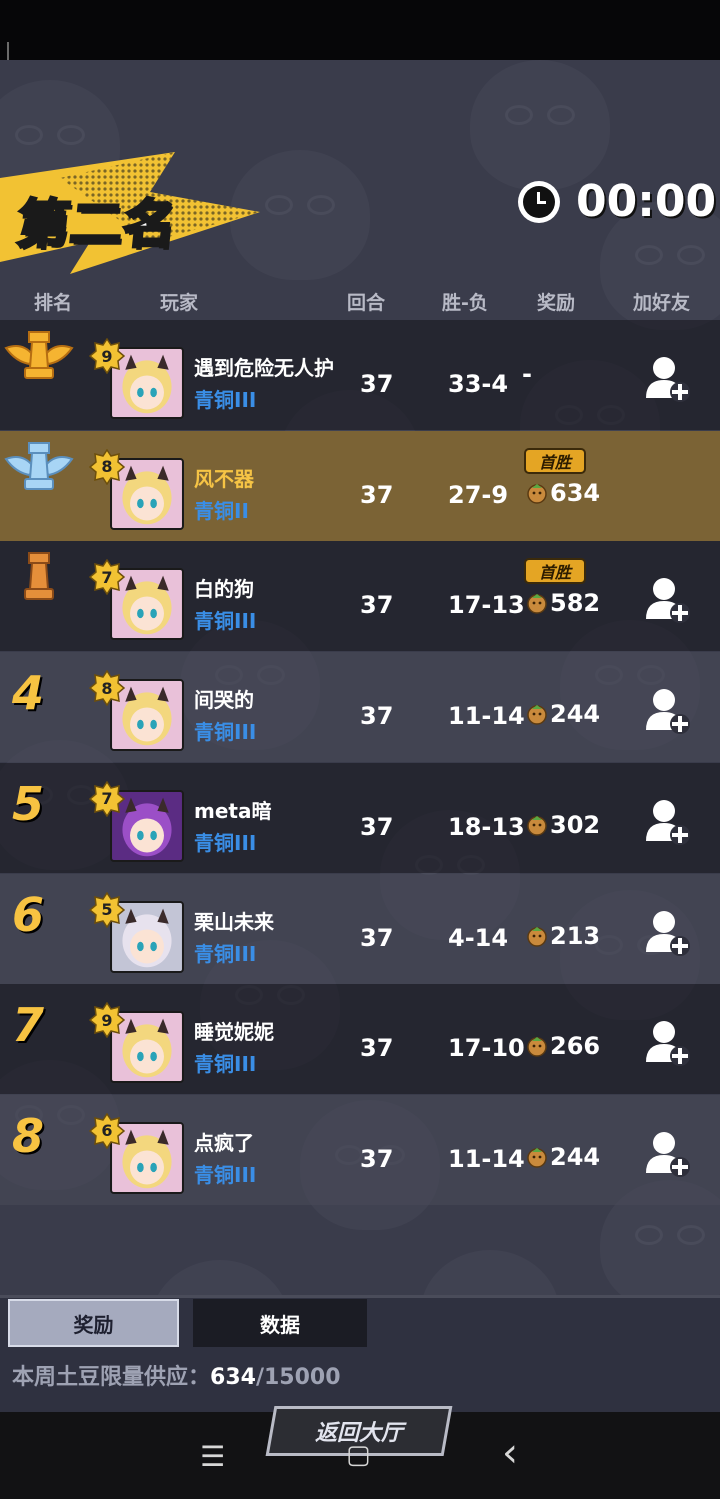  Describe the element at coordinates (234, 1032) in the screenshot. I see `player-name: 睡觉妮妮` at that location.